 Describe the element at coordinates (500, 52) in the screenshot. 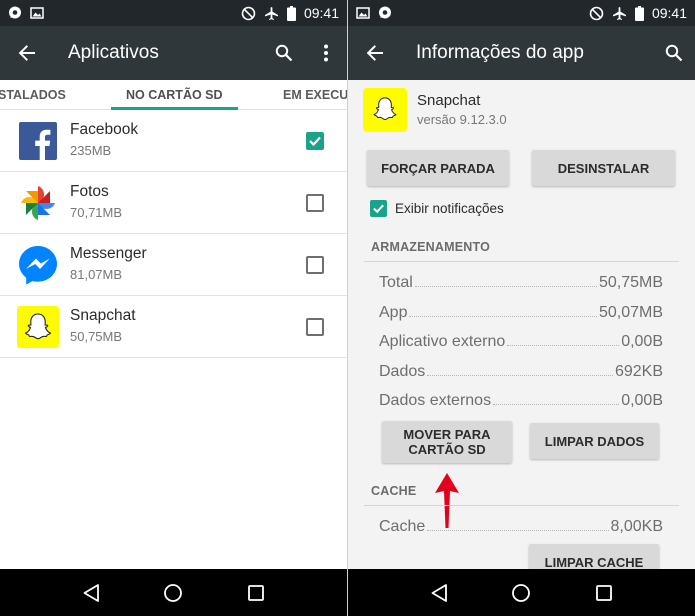

I see `page-title: Informações do app` at that location.